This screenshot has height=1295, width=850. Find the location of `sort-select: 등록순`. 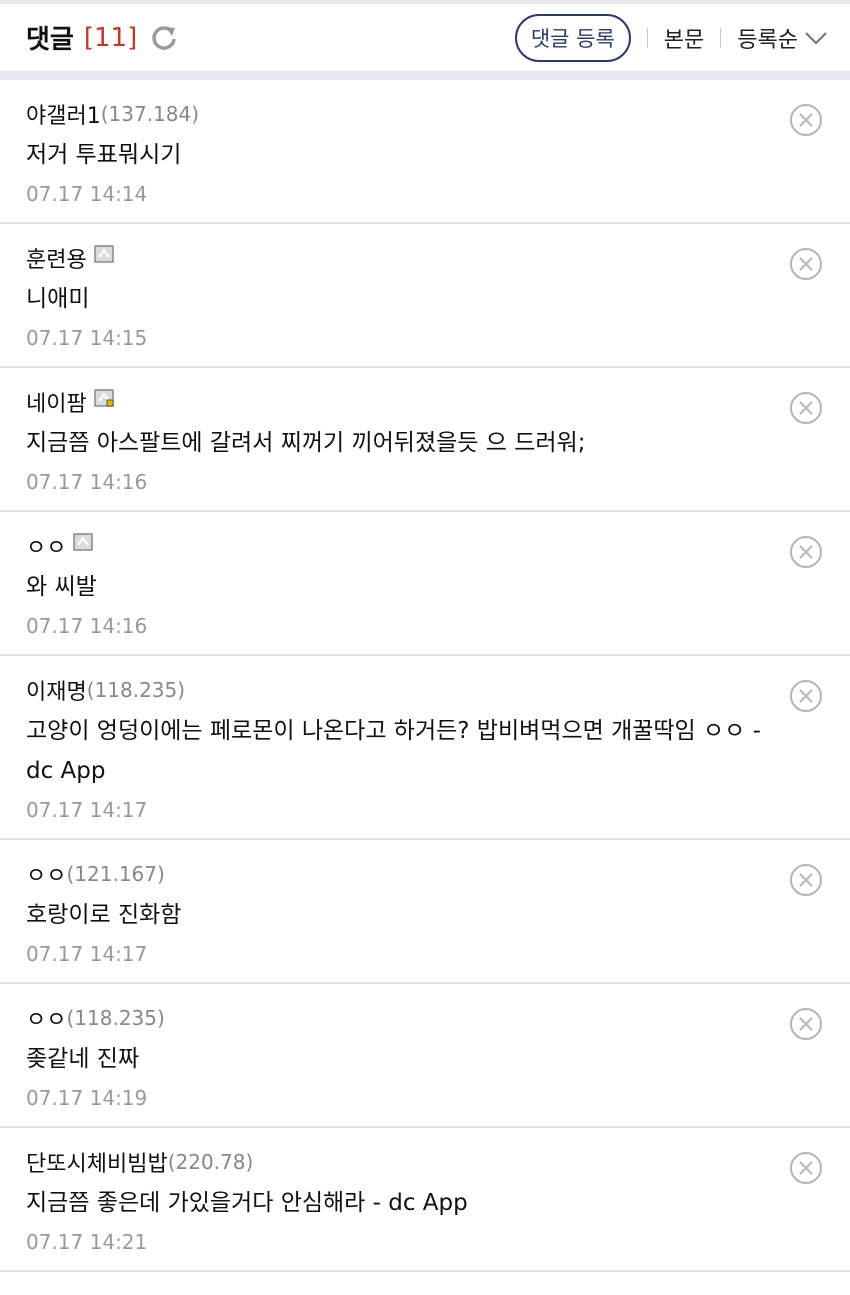

sort-select: 등록순 is located at coordinates (782, 38).